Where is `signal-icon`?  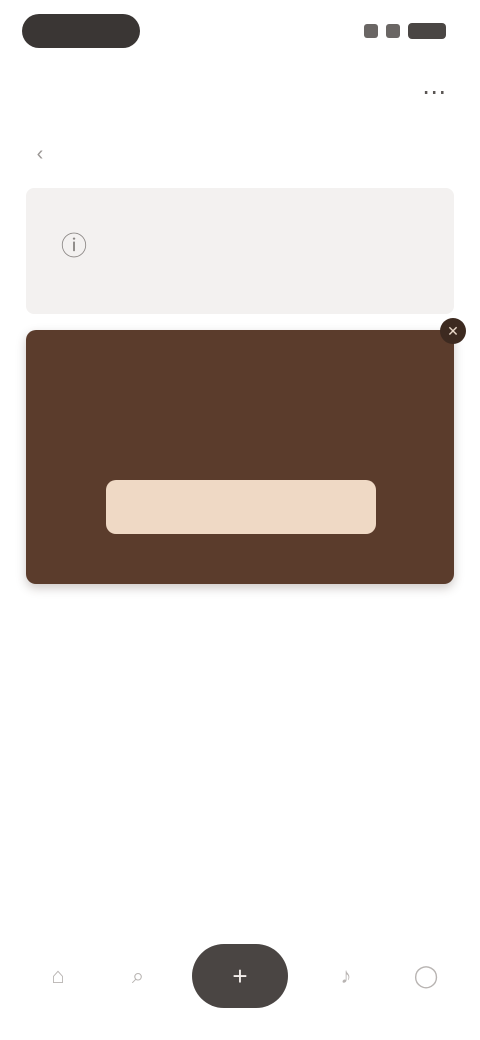 signal-icon is located at coordinates (371, 31).